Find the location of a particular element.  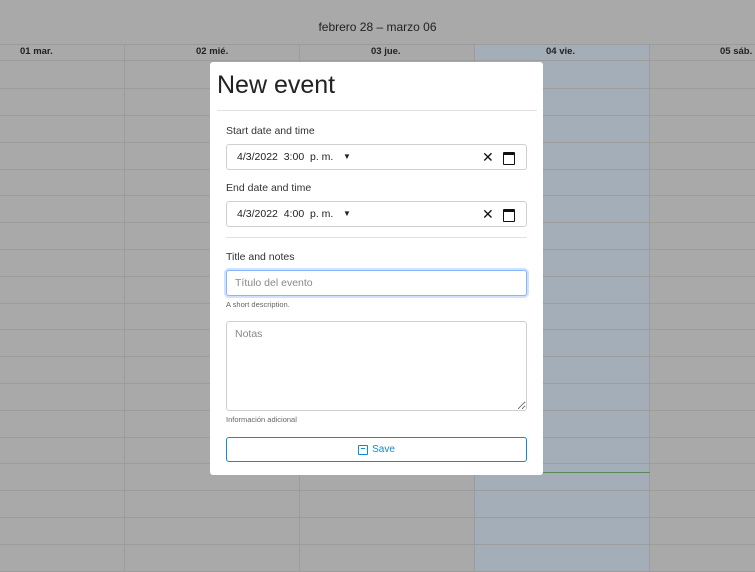

start-datetime-input: 4/3/2022 3:00 p. m. ▼ ✕ is located at coordinates (376, 157).